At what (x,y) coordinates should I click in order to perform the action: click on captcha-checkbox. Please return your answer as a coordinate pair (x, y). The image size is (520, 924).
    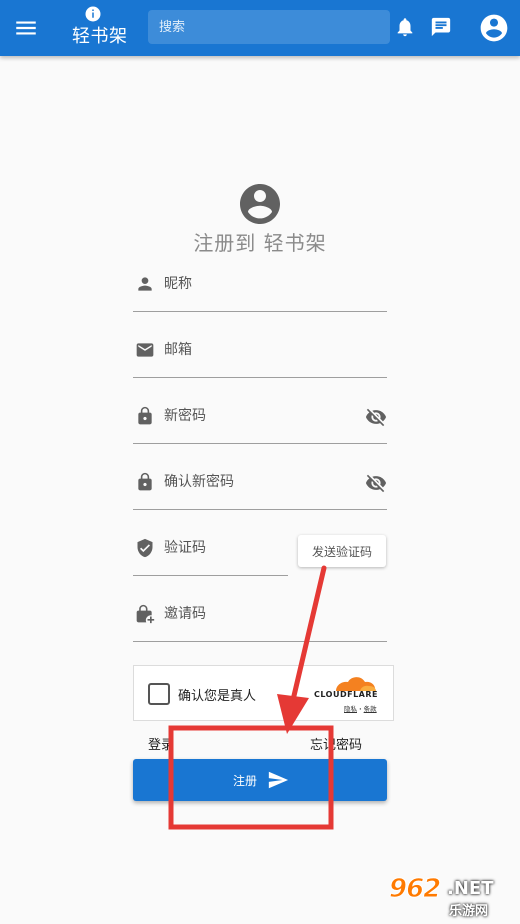
    Looking at the image, I should click on (159, 694).